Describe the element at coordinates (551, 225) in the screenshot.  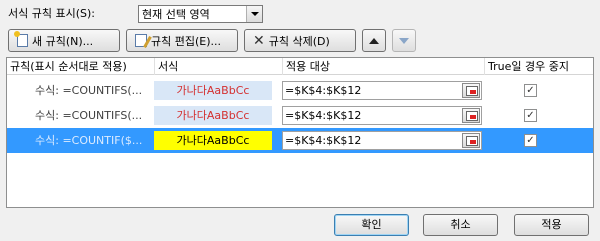
I see `apply-button: 적용` at that location.